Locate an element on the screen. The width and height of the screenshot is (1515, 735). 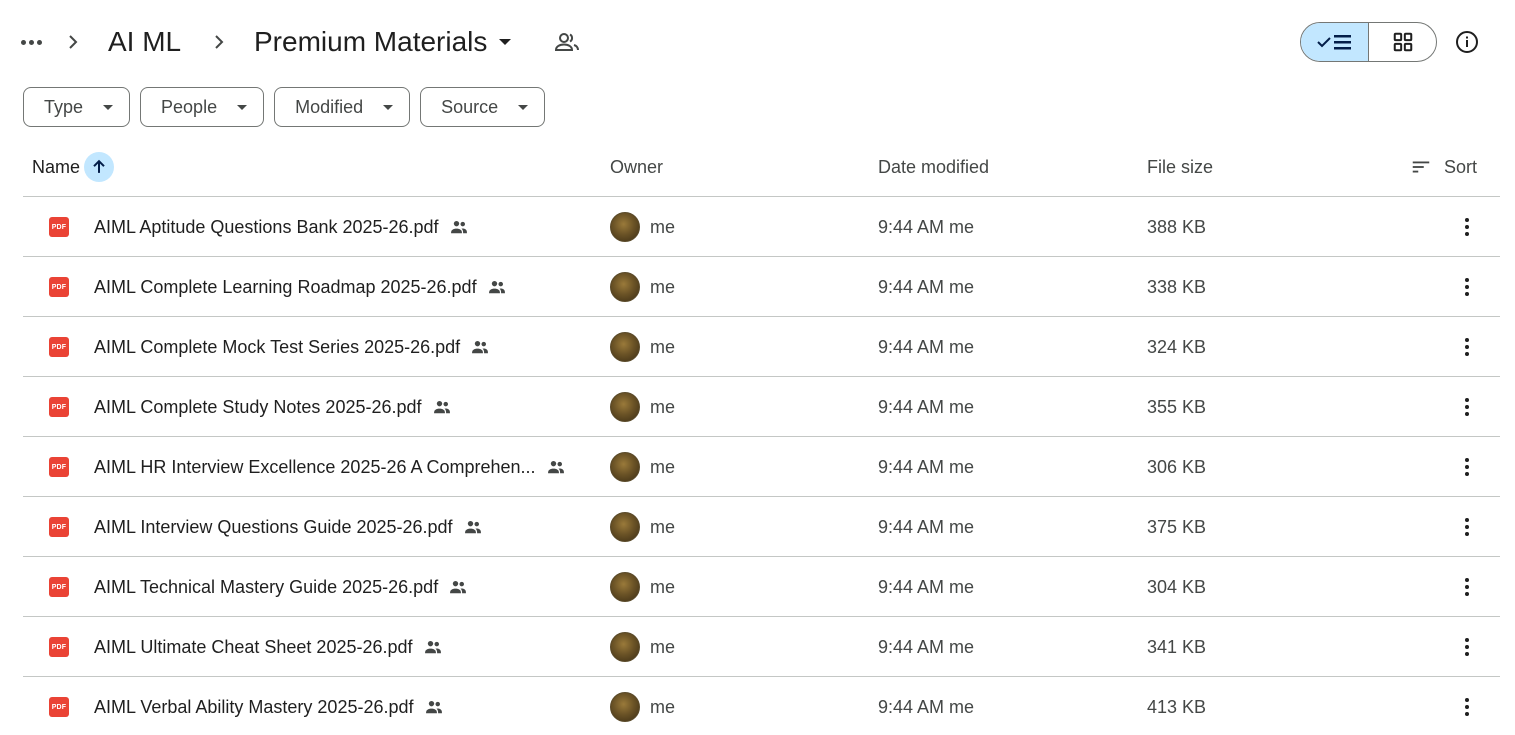
filter-source: Source is located at coordinates (483, 107).